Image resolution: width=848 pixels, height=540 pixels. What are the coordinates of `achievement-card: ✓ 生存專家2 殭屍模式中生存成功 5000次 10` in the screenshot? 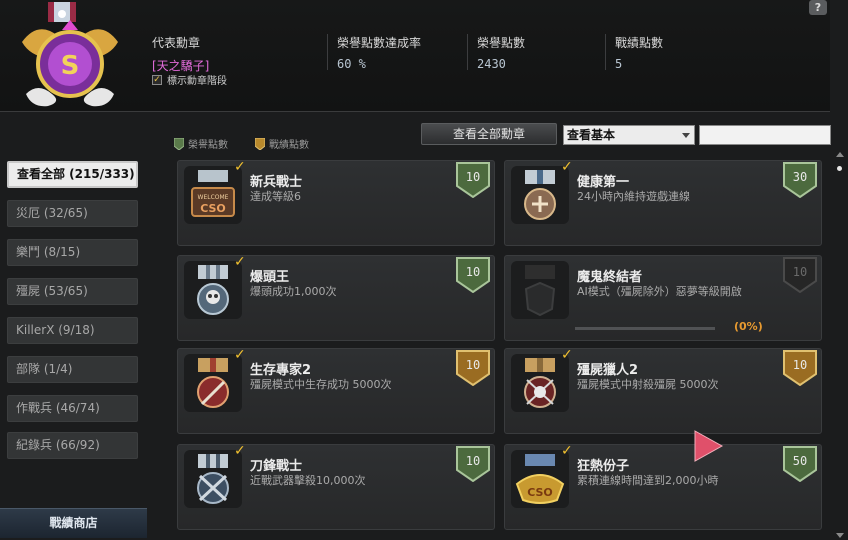 It's located at (336, 390).